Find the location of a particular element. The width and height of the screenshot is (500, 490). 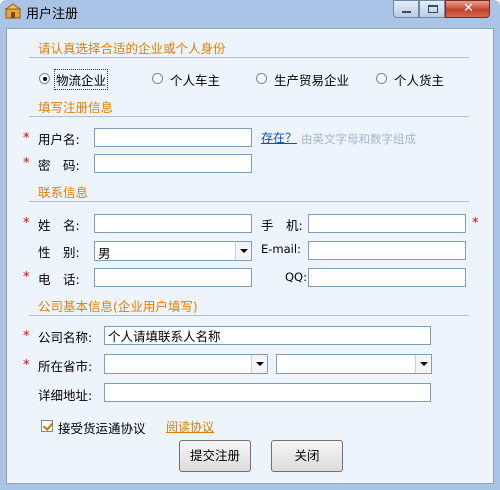

province-select is located at coordinates (186, 364).